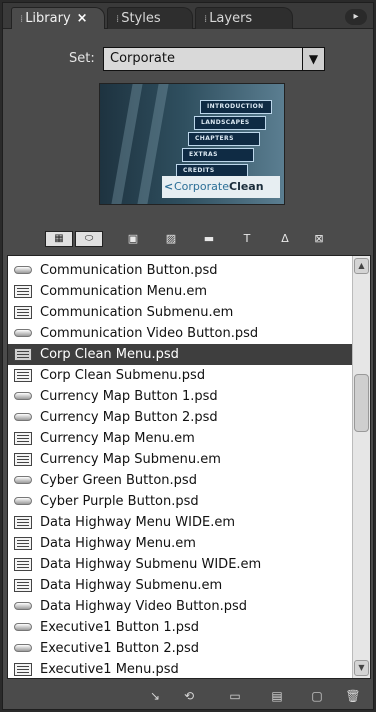  Describe the element at coordinates (231, 18) in the screenshot. I see `tab-layers-label: Layers` at that location.